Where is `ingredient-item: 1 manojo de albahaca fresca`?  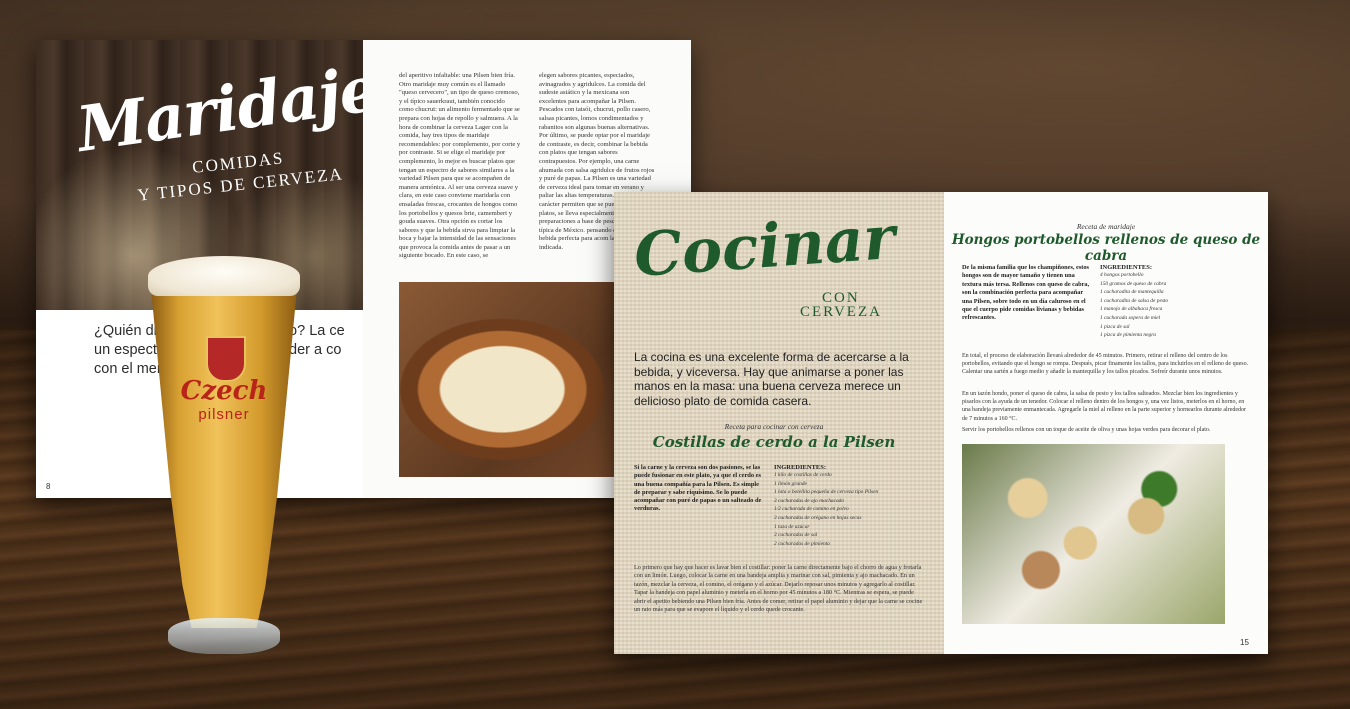
ingredient-item: 1 manojo de albahaca fresca is located at coordinates (1131, 309).